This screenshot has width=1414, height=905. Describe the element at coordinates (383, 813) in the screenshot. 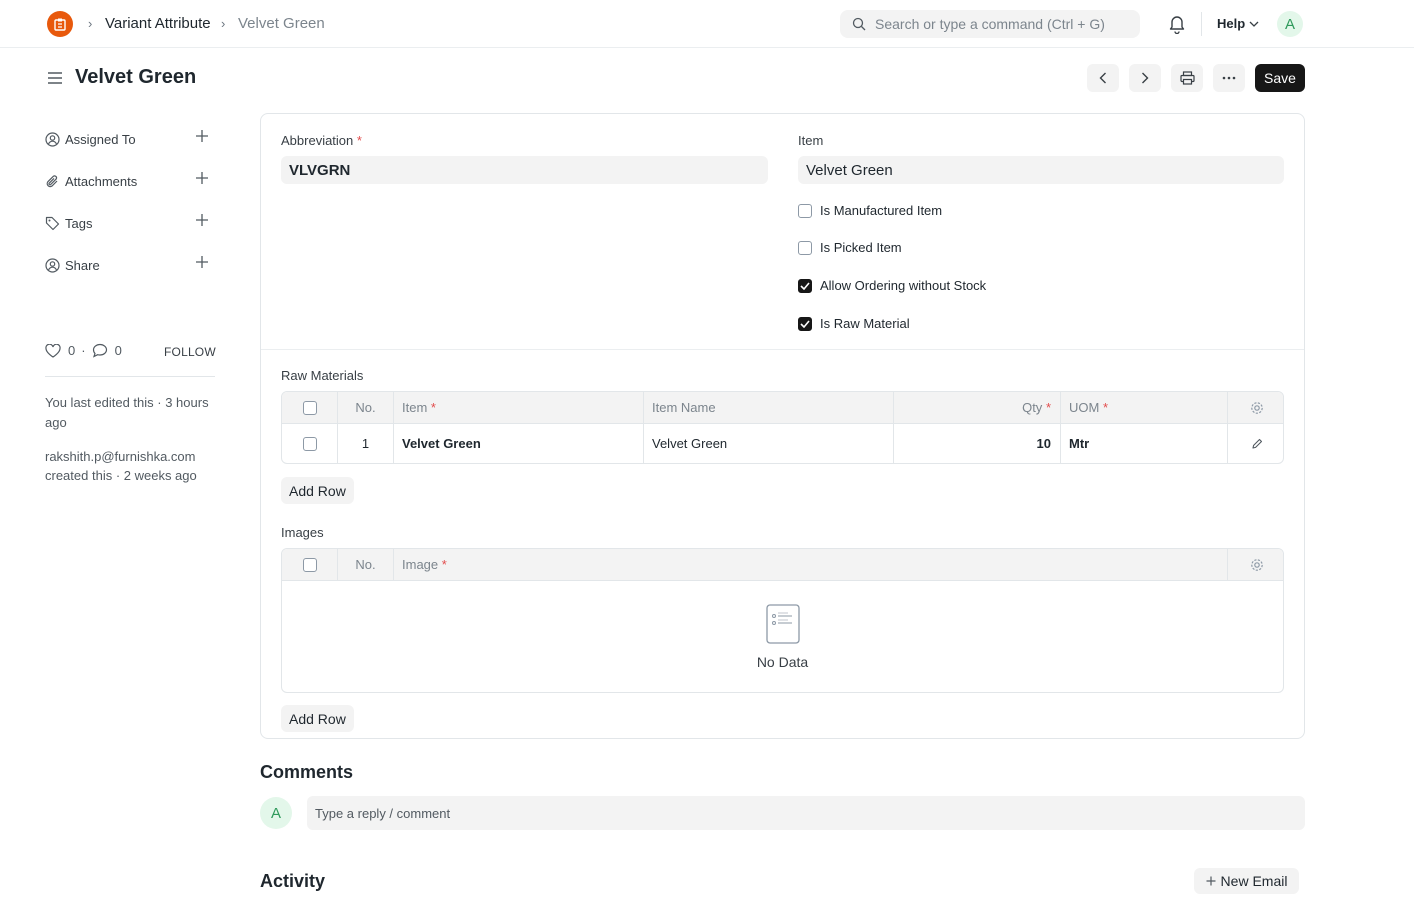

I see `comment-placeholder: Type a reply / comment` at that location.